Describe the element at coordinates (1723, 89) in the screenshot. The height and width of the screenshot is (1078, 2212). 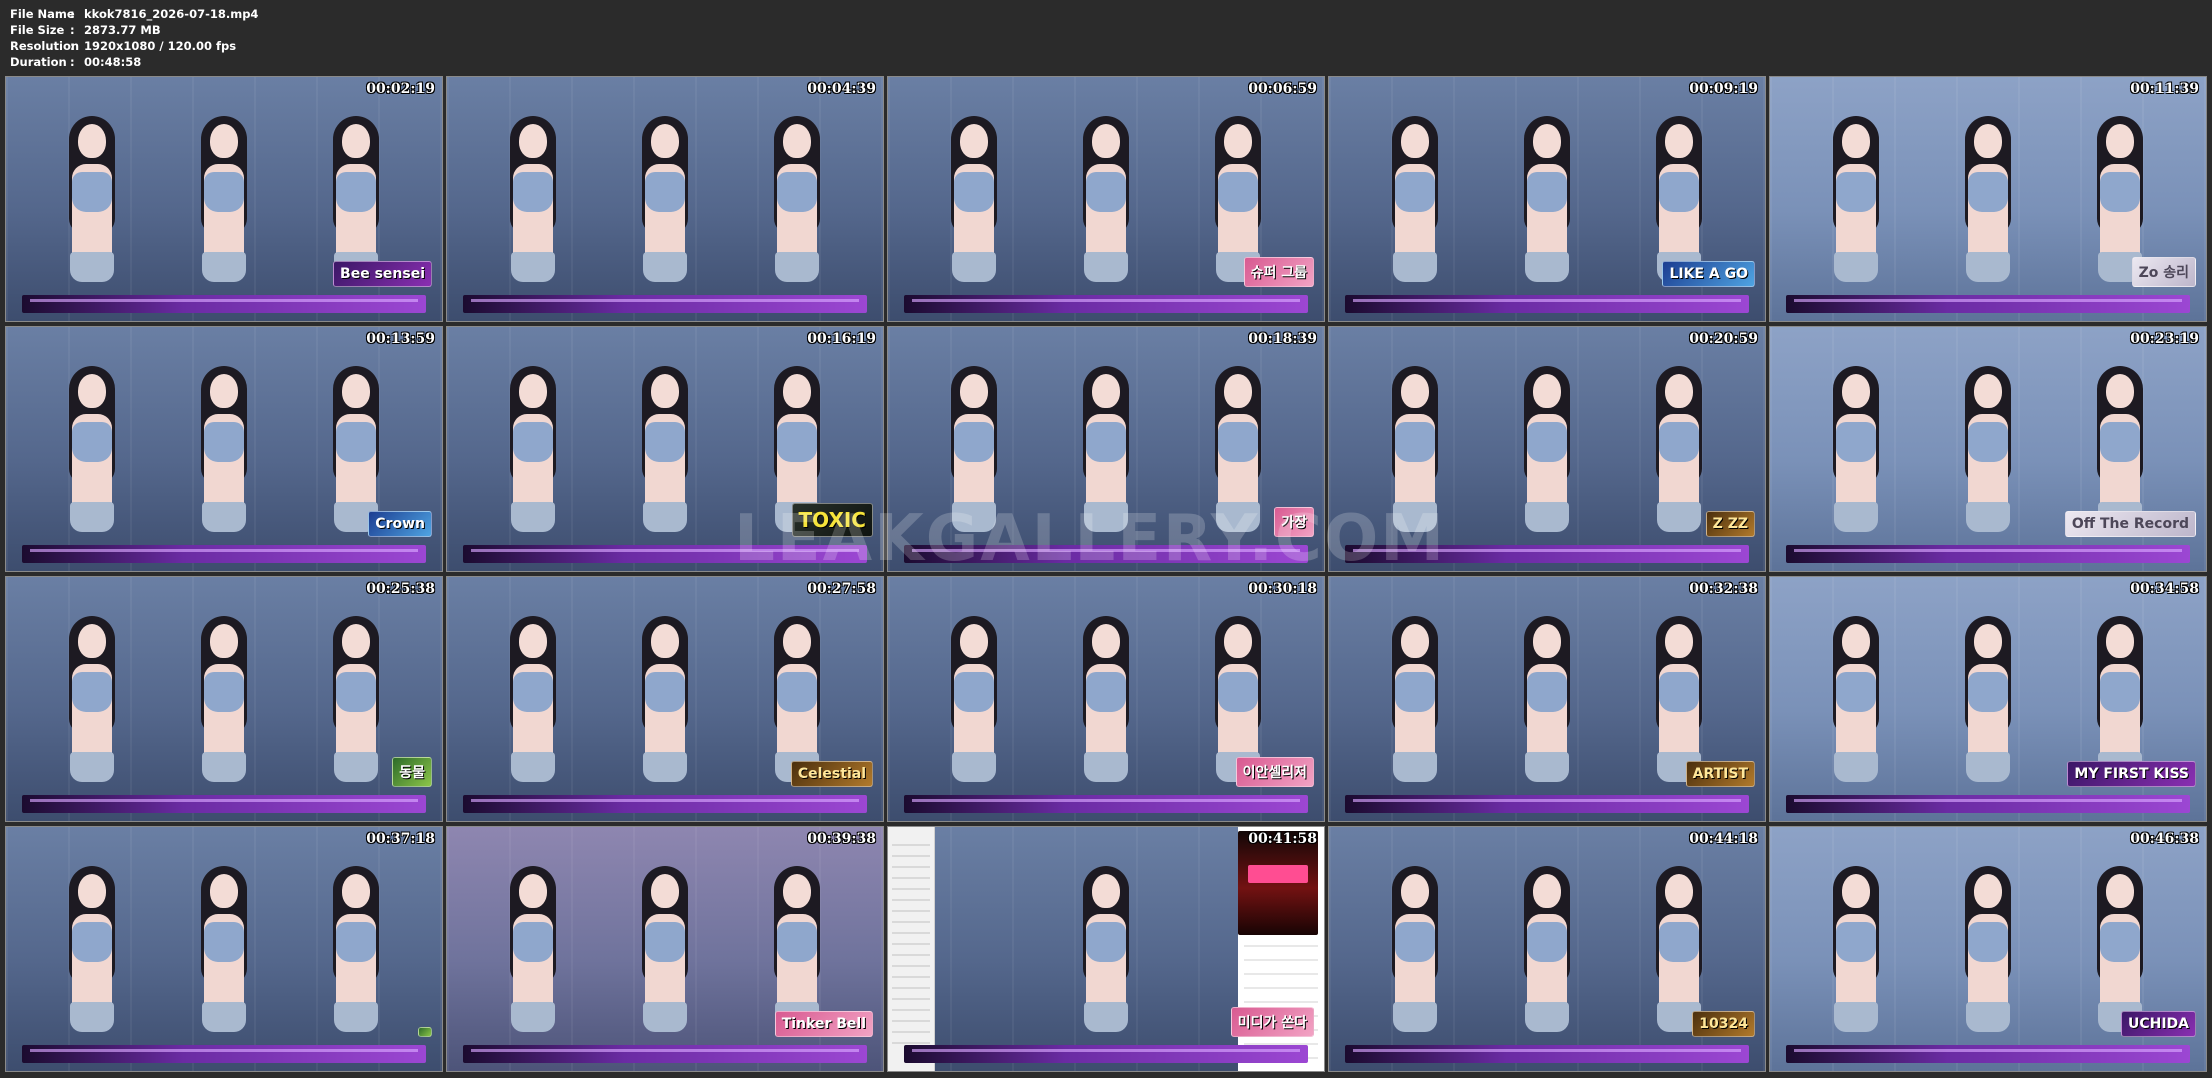
I see `timestamp: 00:09:19` at that location.